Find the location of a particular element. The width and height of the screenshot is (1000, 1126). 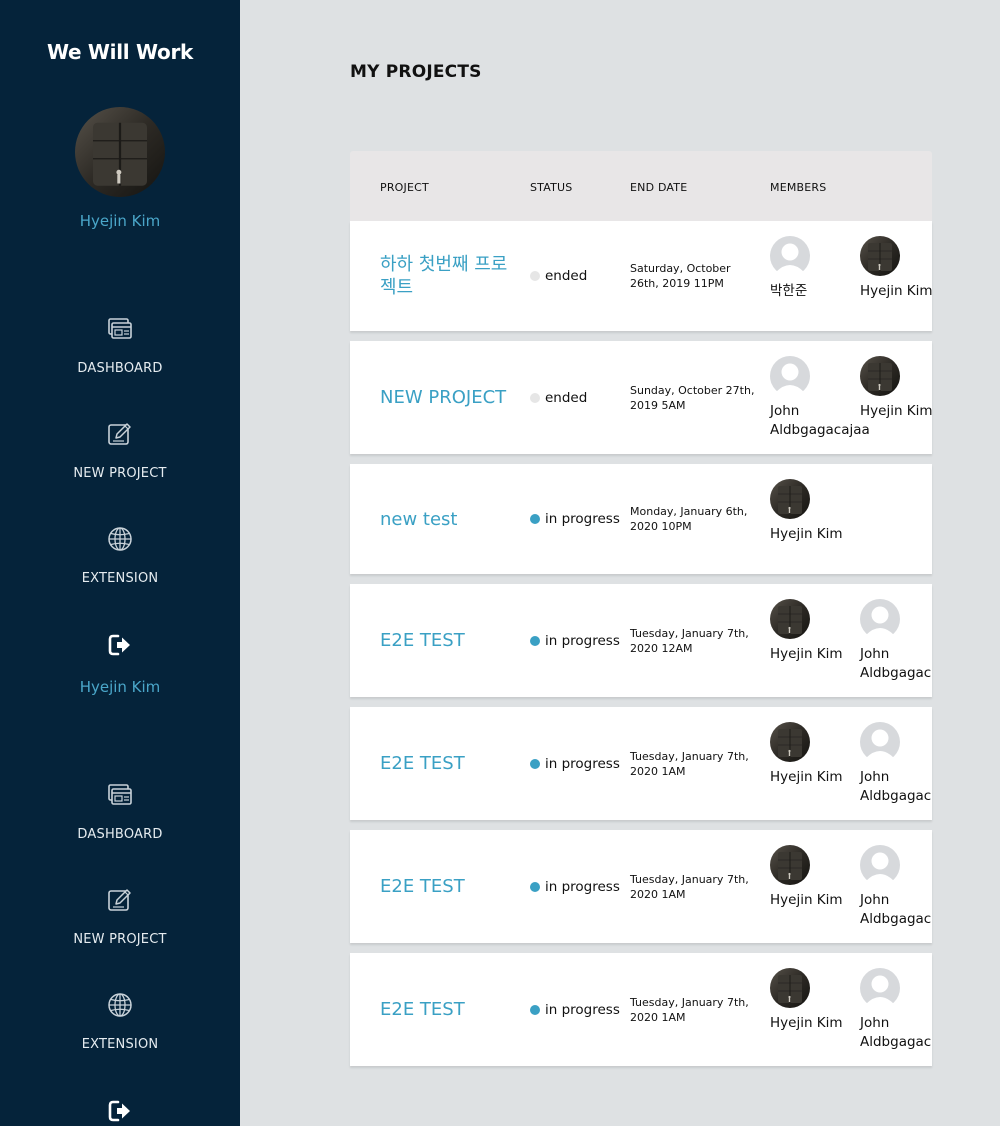

project-name-link: 하하 첫번째 프로젝트 is located at coordinates (450, 276).